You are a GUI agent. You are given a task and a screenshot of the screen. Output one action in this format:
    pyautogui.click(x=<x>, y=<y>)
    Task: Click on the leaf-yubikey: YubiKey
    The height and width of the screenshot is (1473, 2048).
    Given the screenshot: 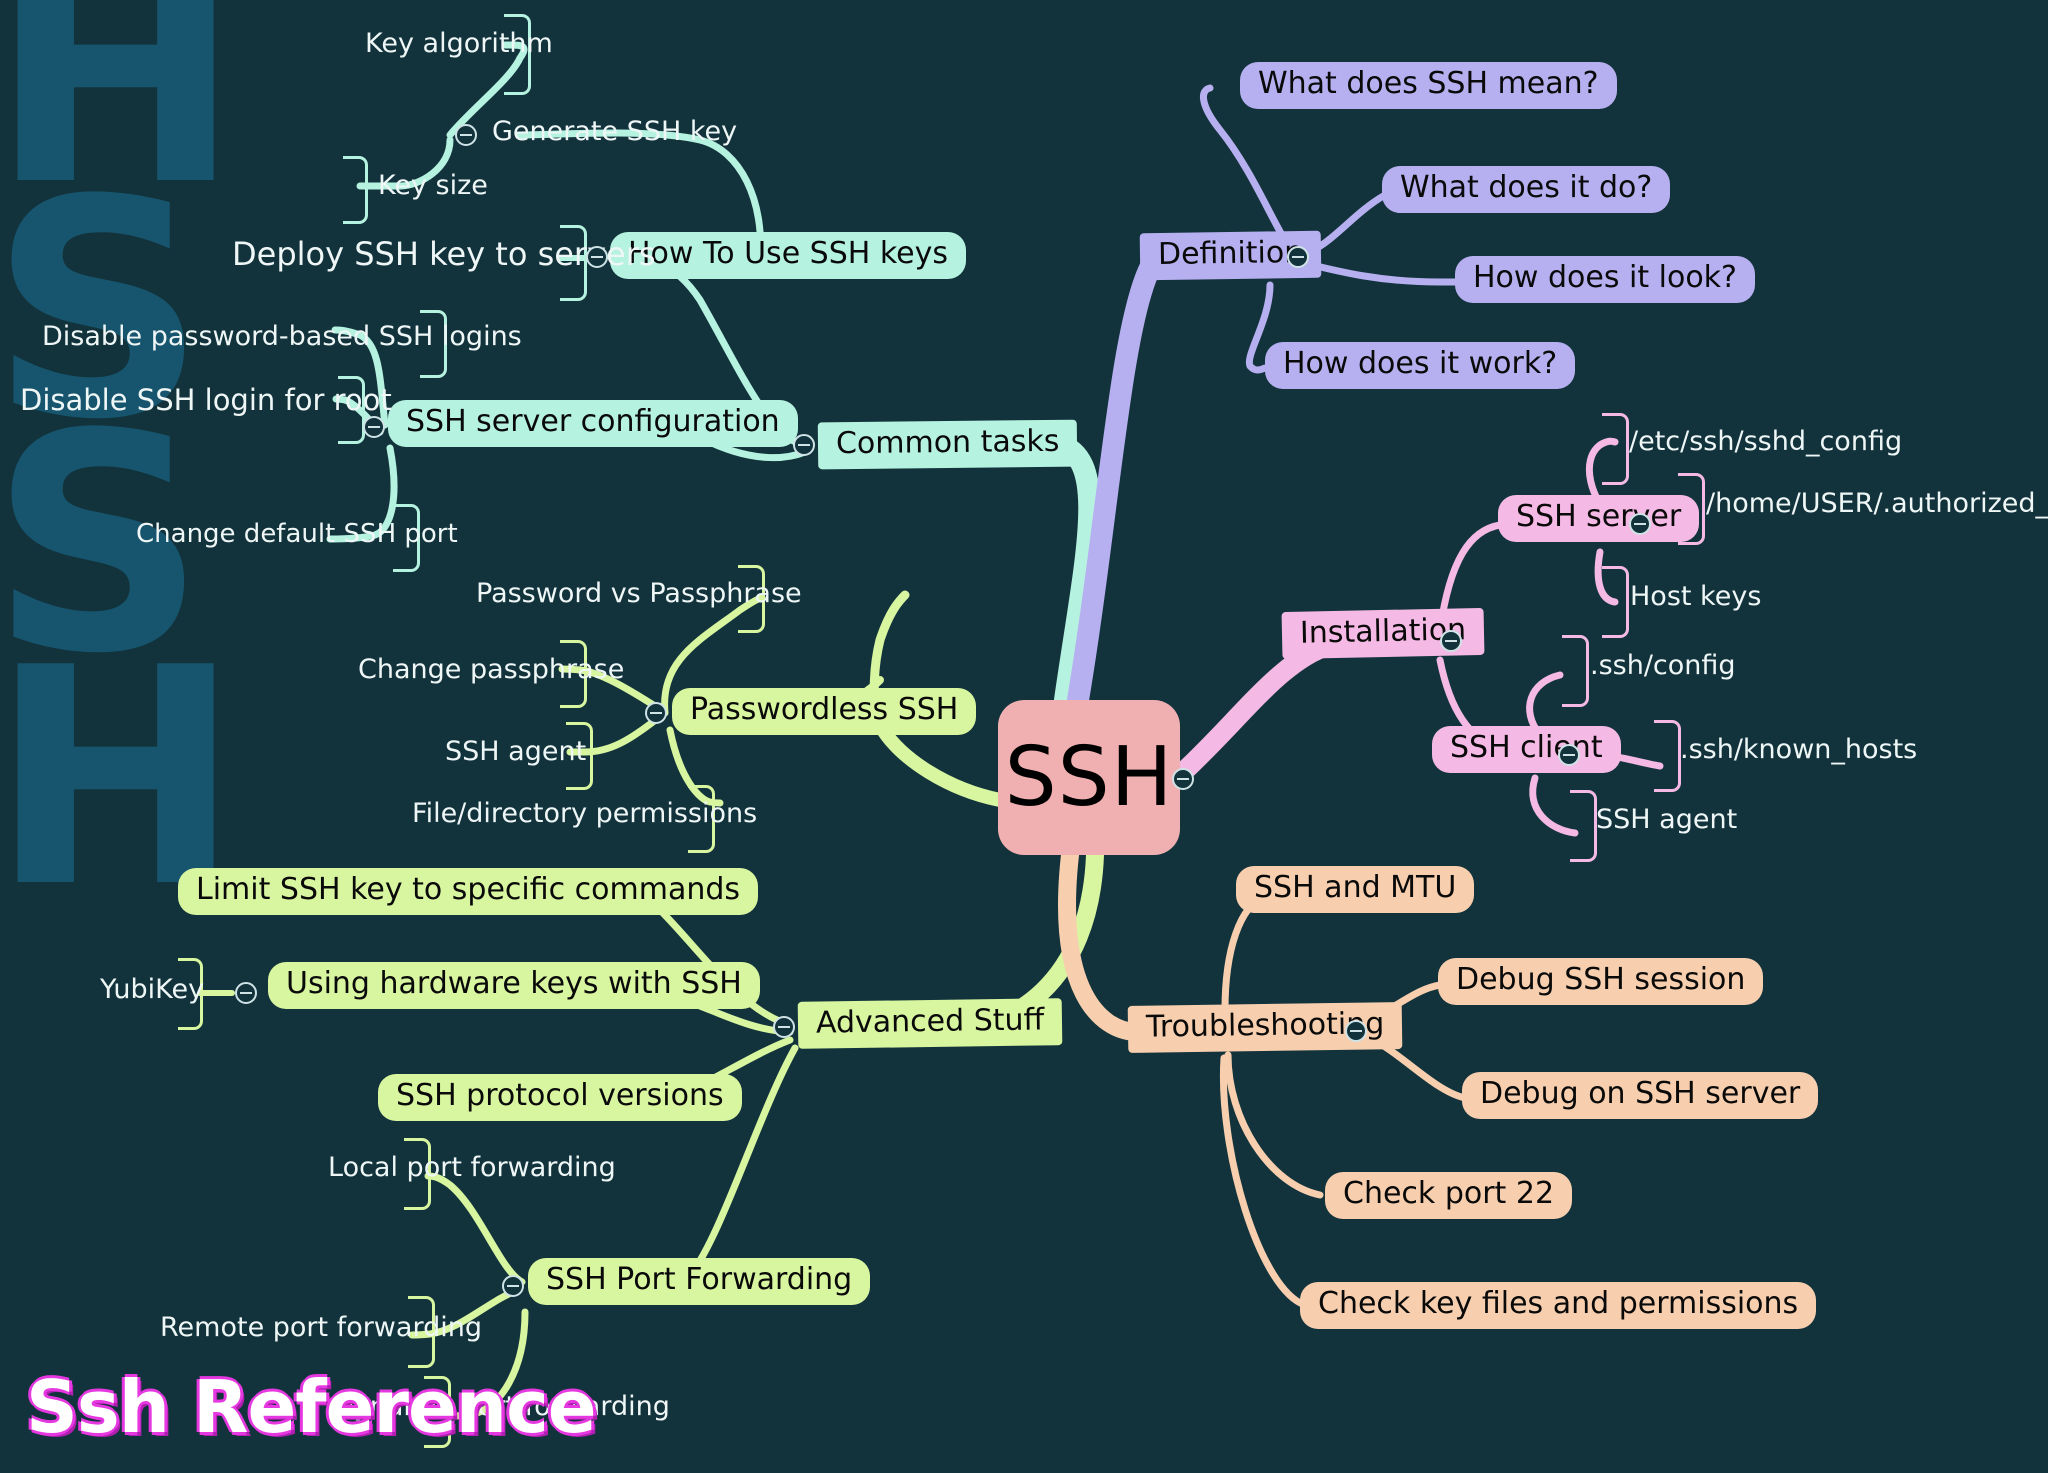 What is the action you would take?
    pyautogui.click(x=152, y=989)
    